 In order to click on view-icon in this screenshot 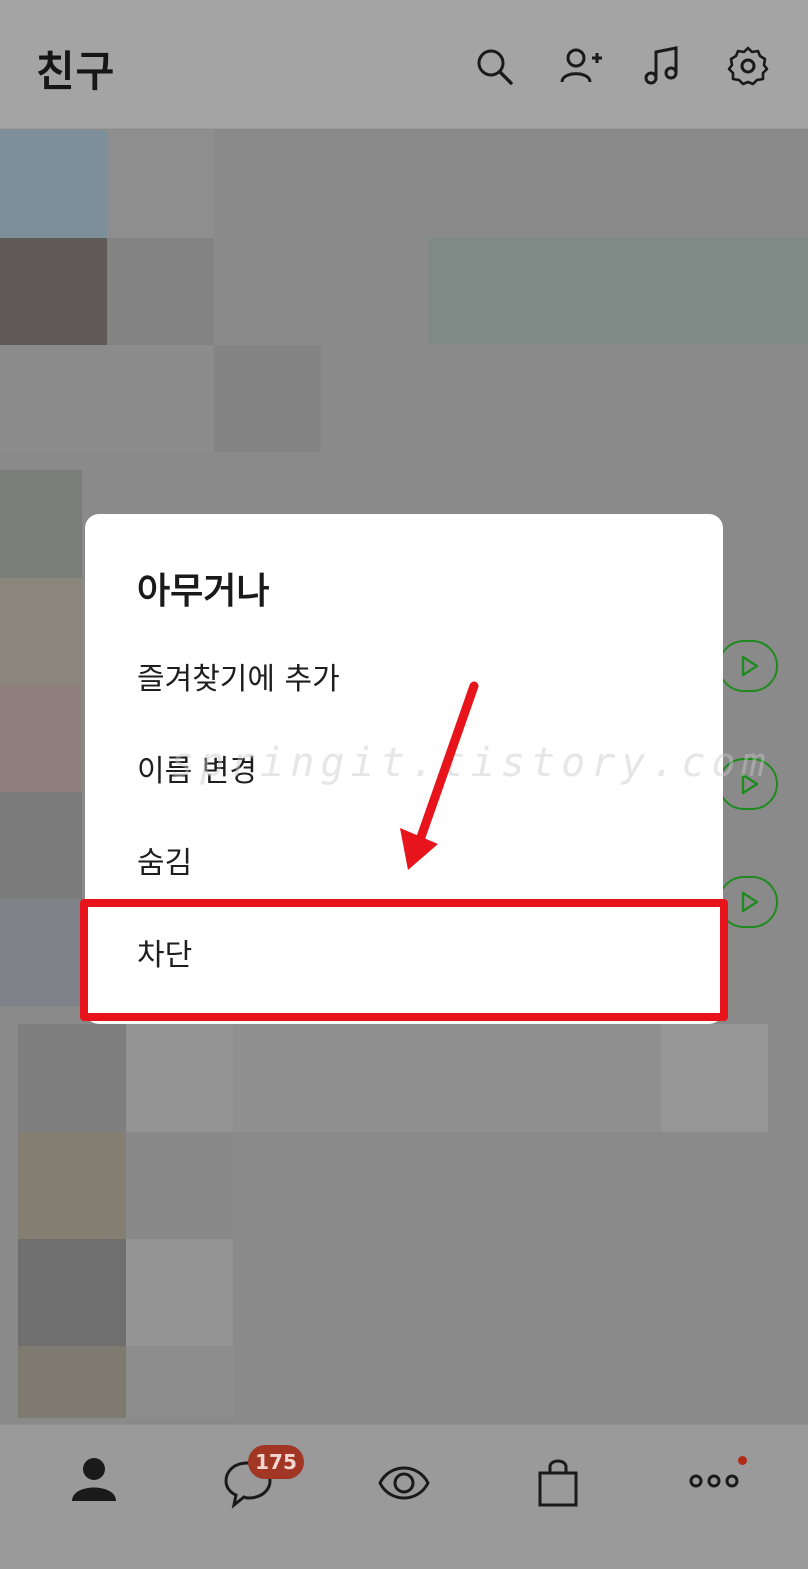, I will do `click(404, 1483)`.